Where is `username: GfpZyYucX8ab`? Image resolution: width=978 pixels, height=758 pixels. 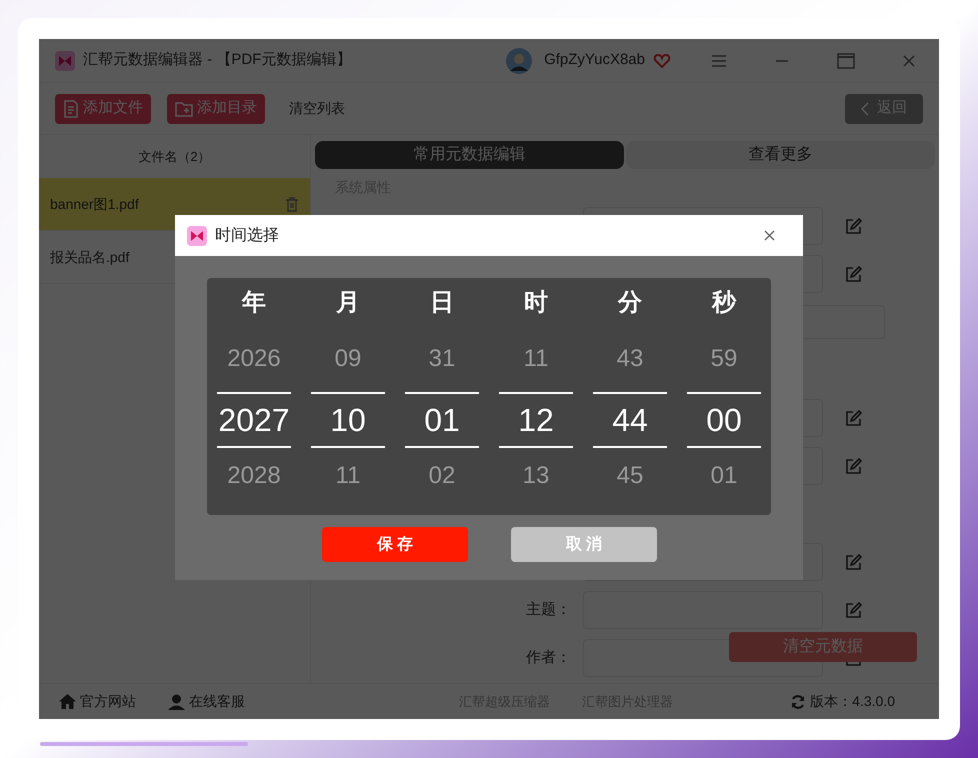 username: GfpZyYucX8ab is located at coordinates (594, 60).